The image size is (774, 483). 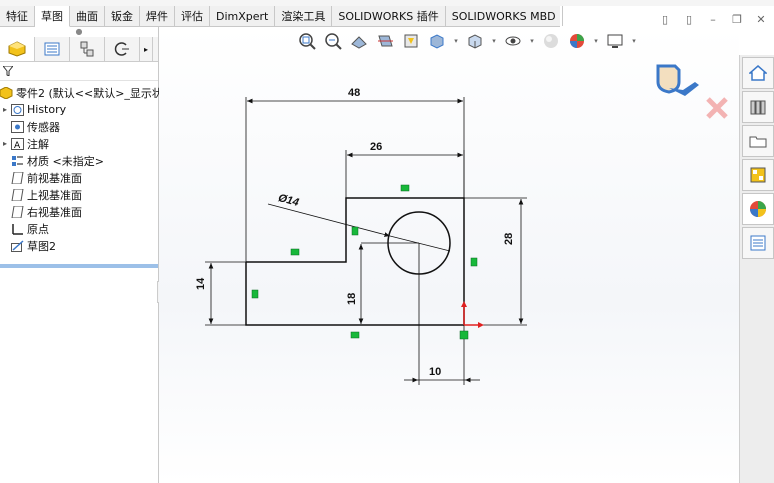 I want to click on tree-item-right-plane: 右视基准面, so click(x=79, y=211).